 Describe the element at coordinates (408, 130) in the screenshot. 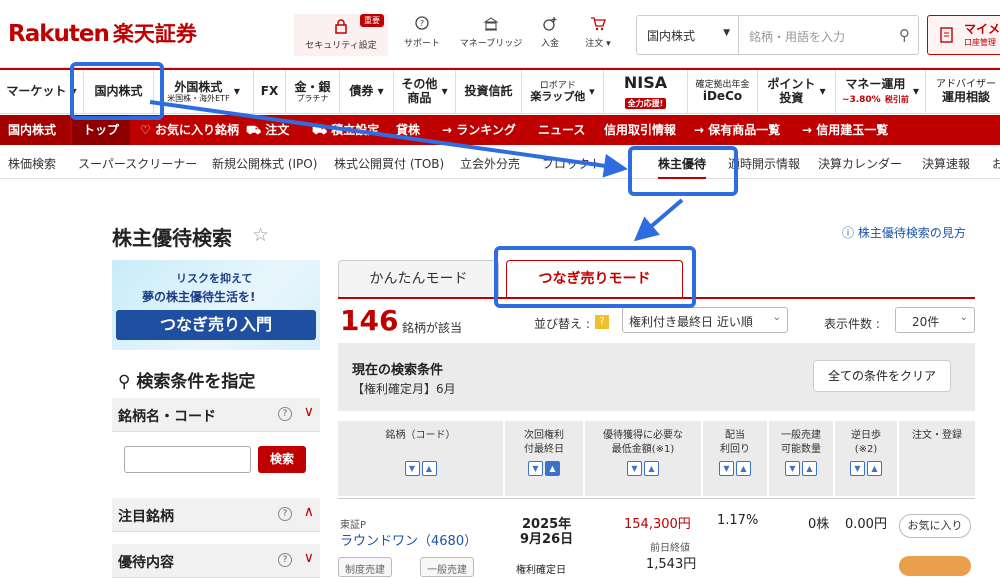

I see `subnav-lending: 貸株` at that location.